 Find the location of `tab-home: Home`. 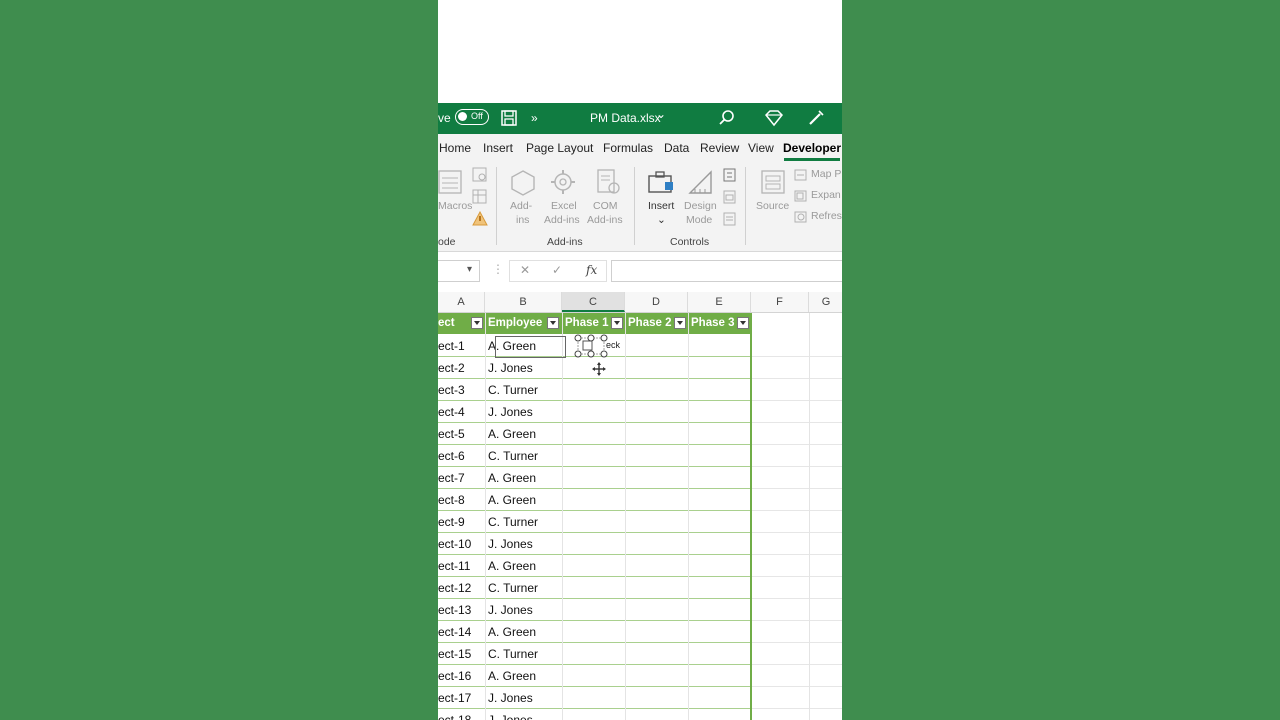

tab-home: Home is located at coordinates (455, 148).